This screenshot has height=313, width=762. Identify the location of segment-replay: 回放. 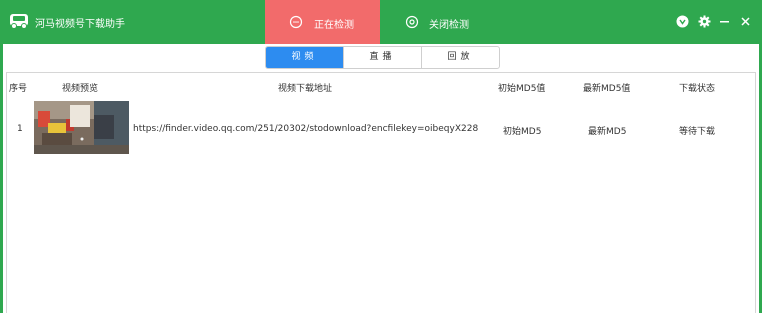
(460, 57).